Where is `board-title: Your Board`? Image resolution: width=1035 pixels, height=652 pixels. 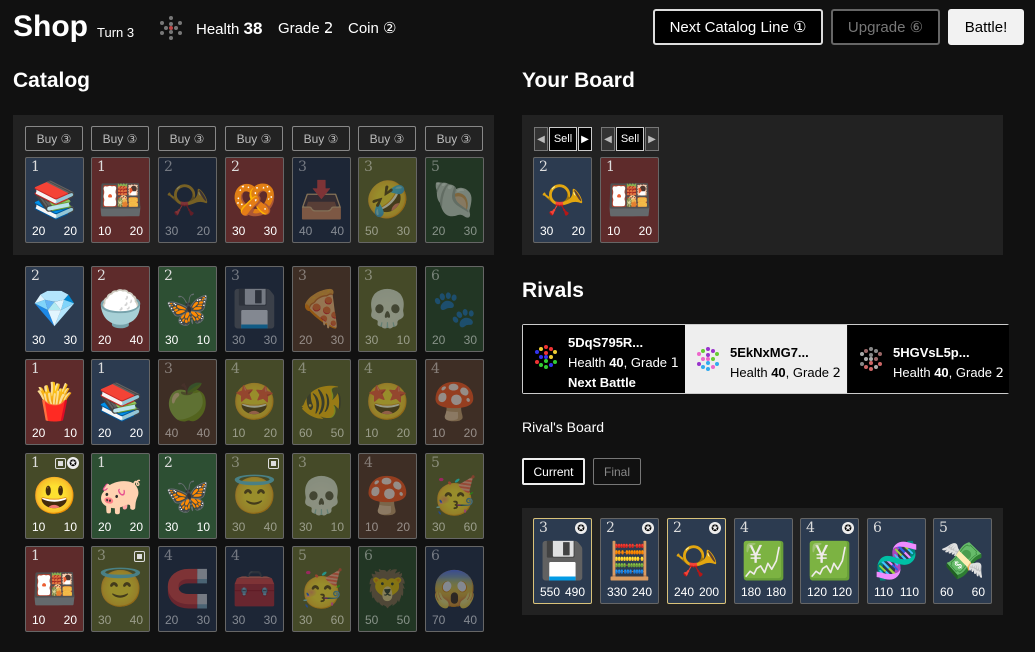
board-title: Your Board is located at coordinates (578, 80).